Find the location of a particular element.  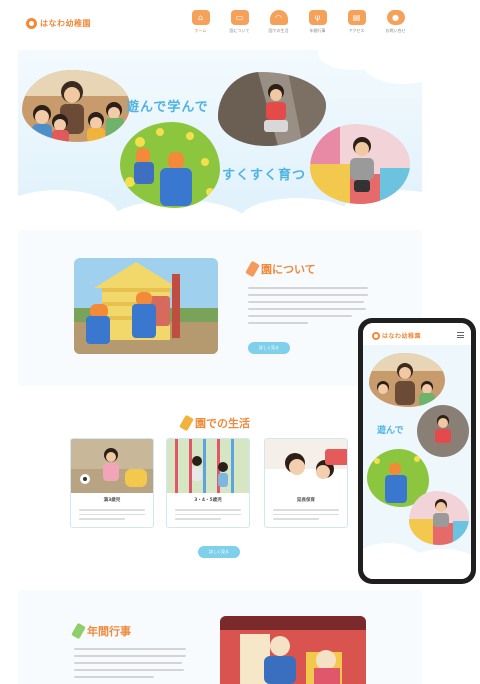

map-icon: ▤ is located at coordinates (356, 17).